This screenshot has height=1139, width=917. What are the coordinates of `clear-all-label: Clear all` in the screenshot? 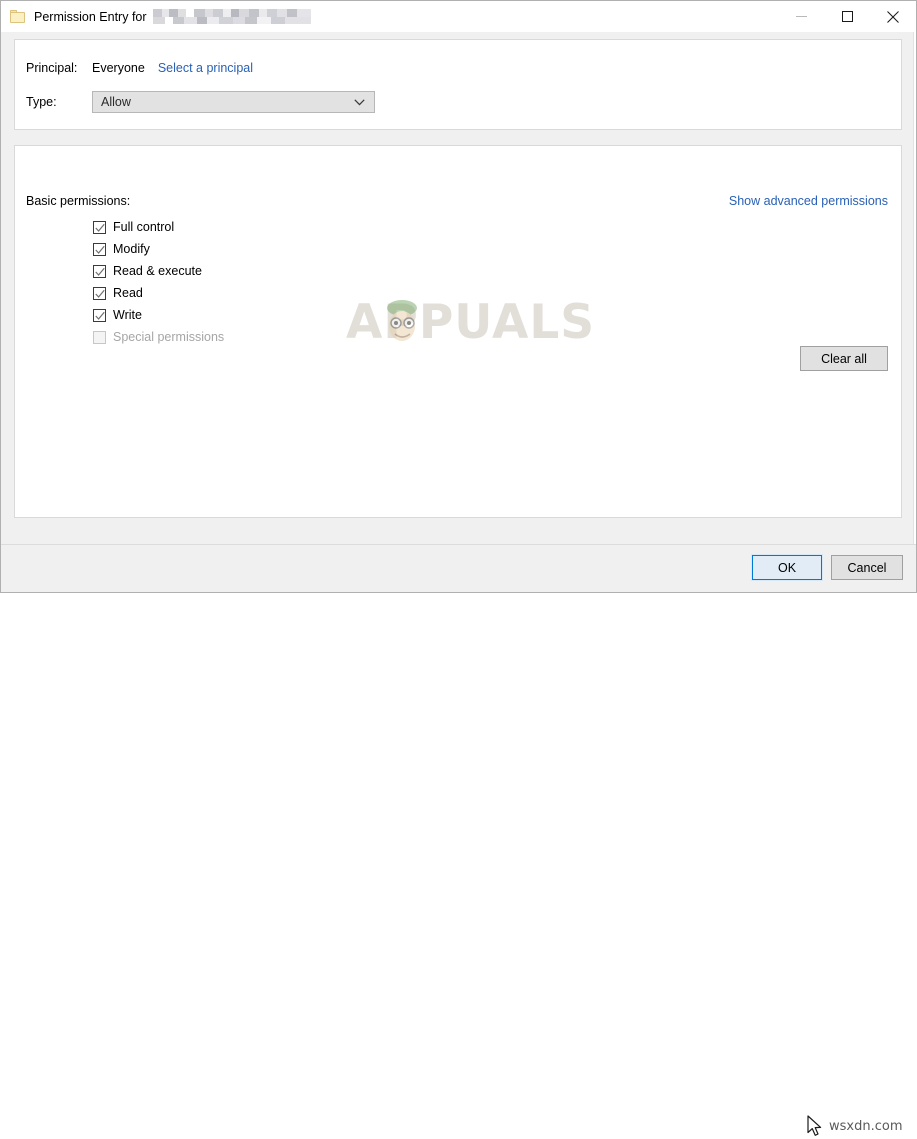 It's located at (844, 358).